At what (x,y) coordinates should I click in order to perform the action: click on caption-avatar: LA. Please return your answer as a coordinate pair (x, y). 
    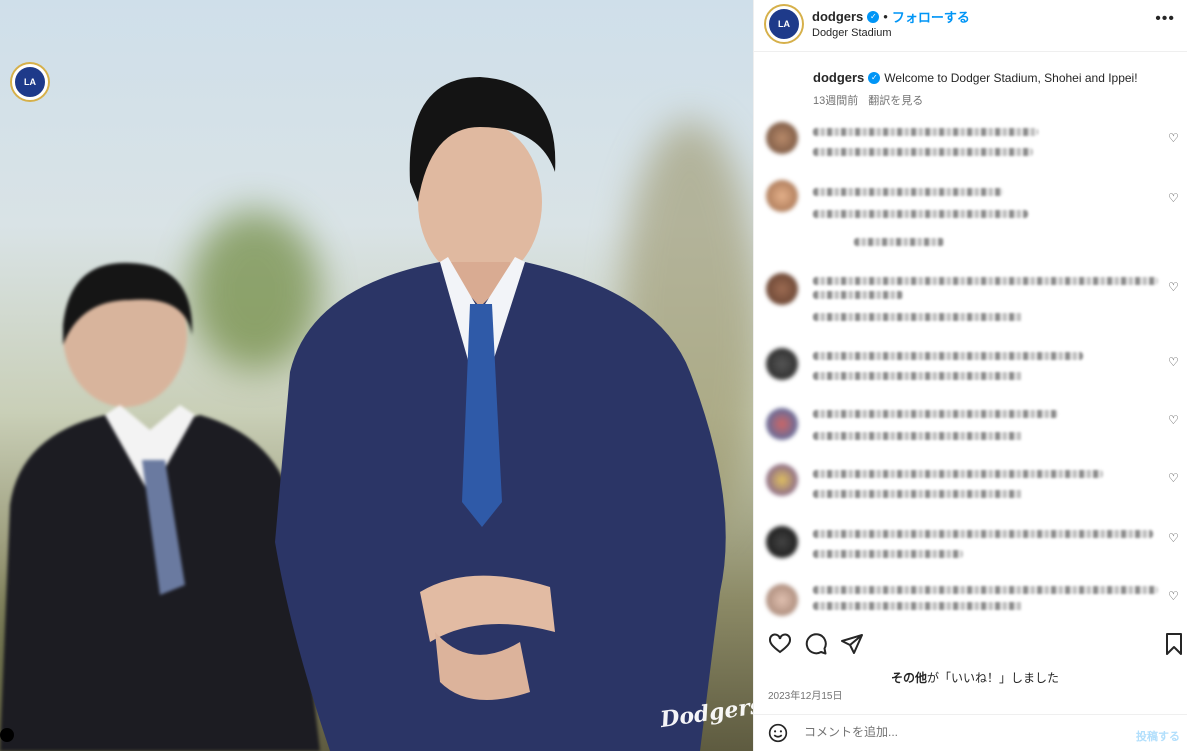
    Looking at the image, I should click on (30, 82).